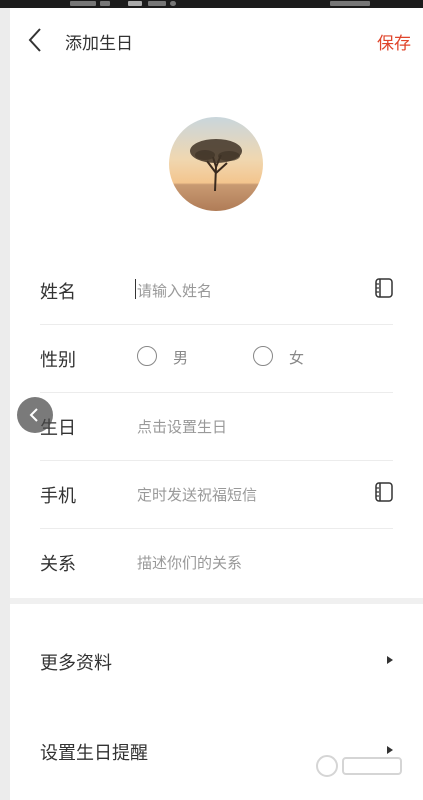 This screenshot has width=423, height=800. Describe the element at coordinates (216, 358) in the screenshot. I see `gender-row: 性别 男 女` at that location.